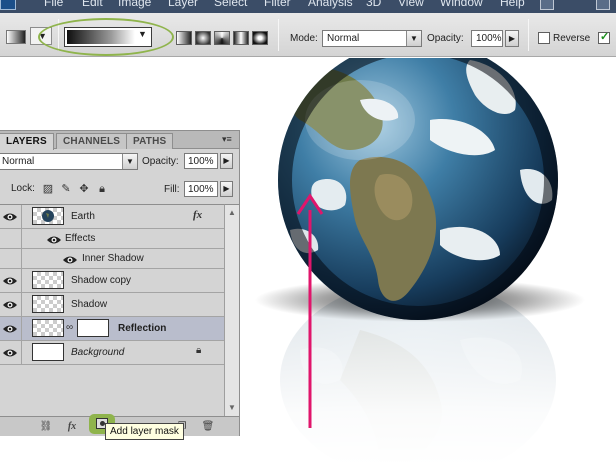 The height and width of the screenshot is (466, 616). What do you see at coordinates (23, 188) in the screenshot?
I see `lock-label: Lock:` at bounding box center [23, 188].